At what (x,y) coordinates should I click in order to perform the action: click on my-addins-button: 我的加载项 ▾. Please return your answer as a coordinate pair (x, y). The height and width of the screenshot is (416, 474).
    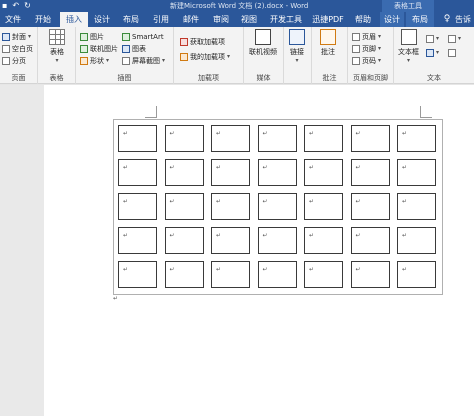
    Looking at the image, I should click on (205, 56).